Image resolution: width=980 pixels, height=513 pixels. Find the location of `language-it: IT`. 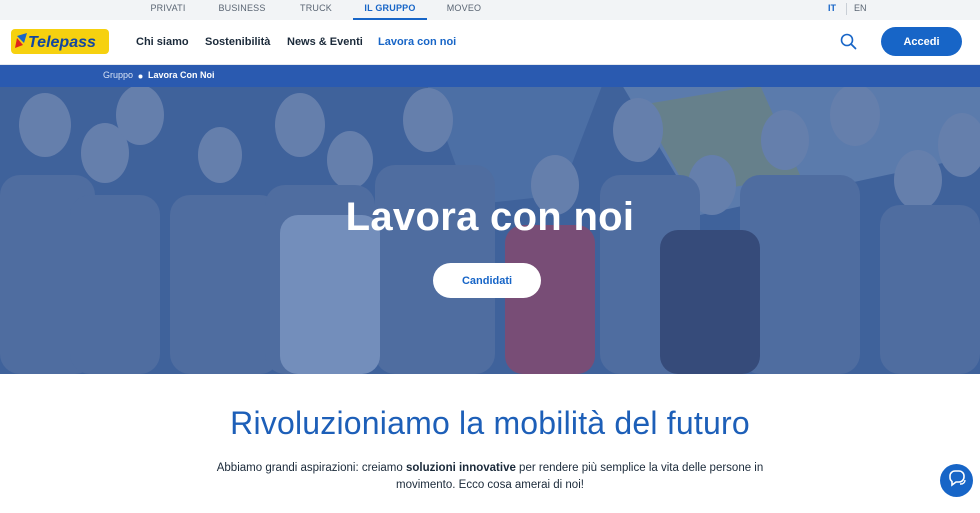

language-it: IT is located at coordinates (832, 10).